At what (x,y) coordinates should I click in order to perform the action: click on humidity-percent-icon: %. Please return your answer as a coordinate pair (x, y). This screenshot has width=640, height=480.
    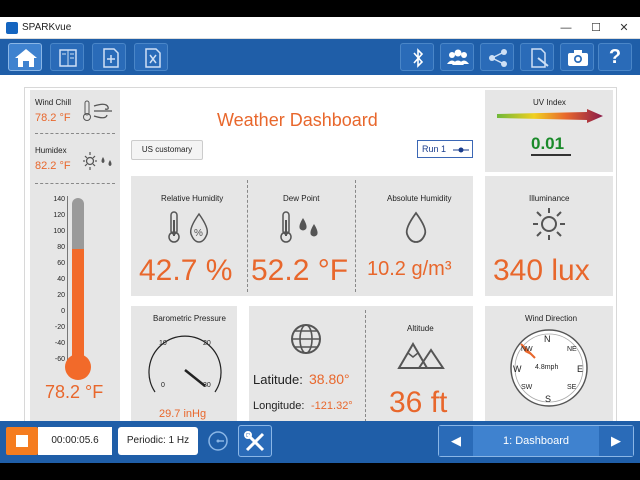
    Looking at the image, I should click on (188, 227).